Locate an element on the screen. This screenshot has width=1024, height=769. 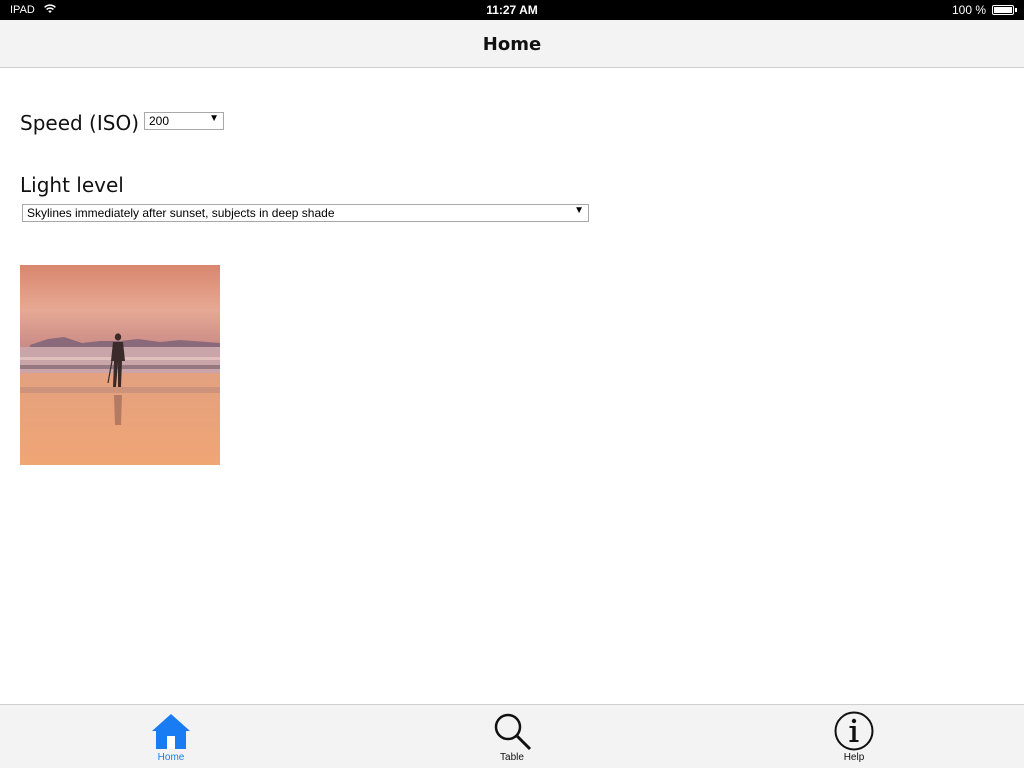
tab-help-label: Help is located at coordinates (854, 757).